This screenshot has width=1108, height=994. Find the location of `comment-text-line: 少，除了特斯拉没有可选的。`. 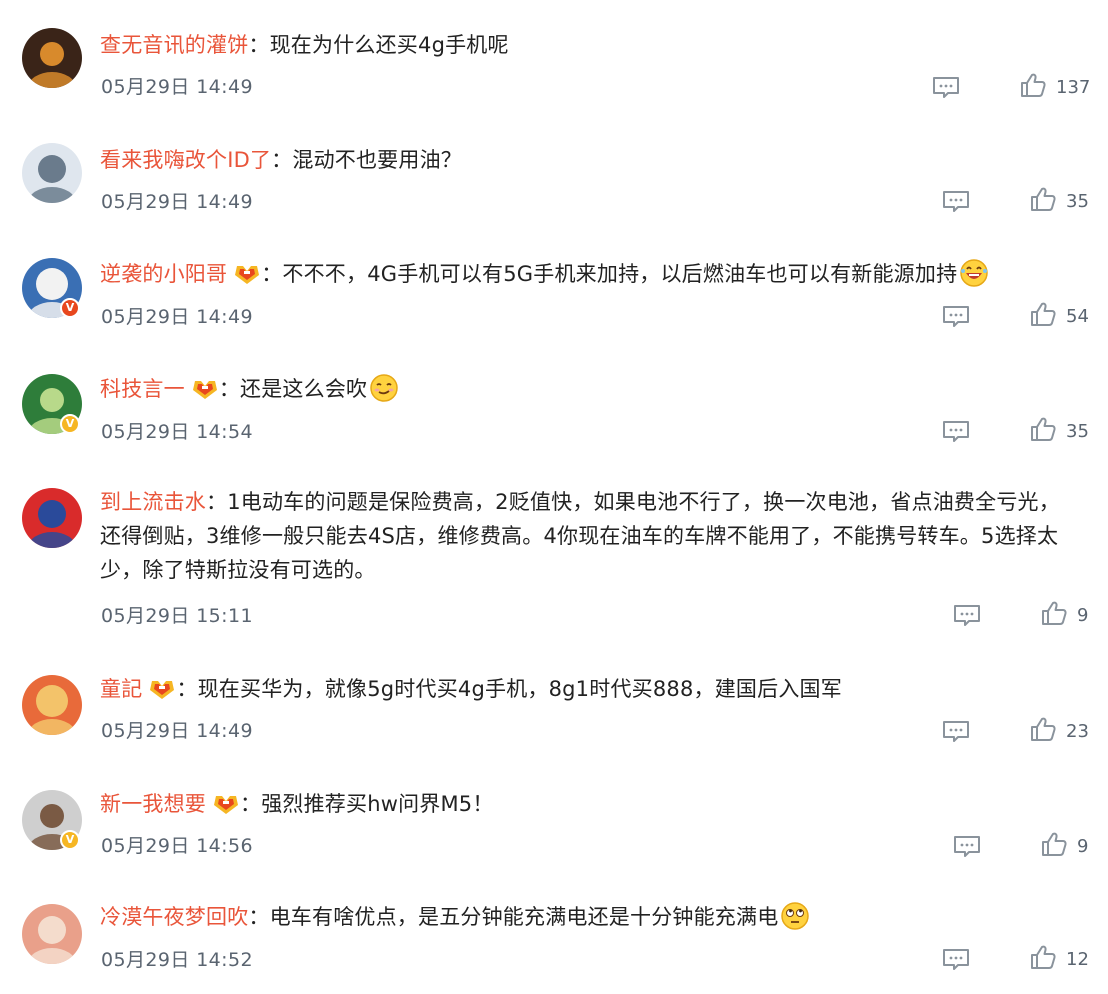

comment-text-line: 少，除了特斯拉没有可选的。 is located at coordinates (238, 570).